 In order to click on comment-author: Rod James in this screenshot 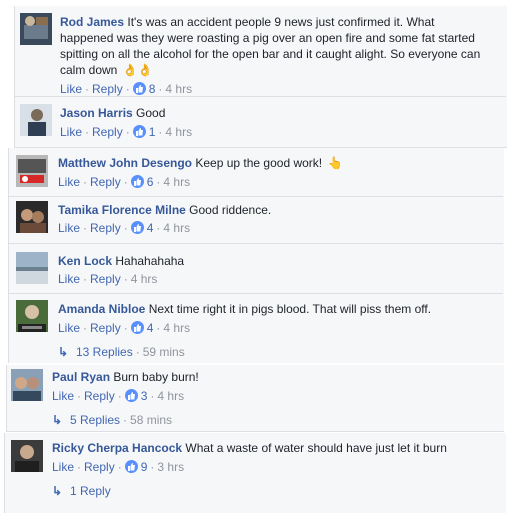, I will do `click(92, 22)`.